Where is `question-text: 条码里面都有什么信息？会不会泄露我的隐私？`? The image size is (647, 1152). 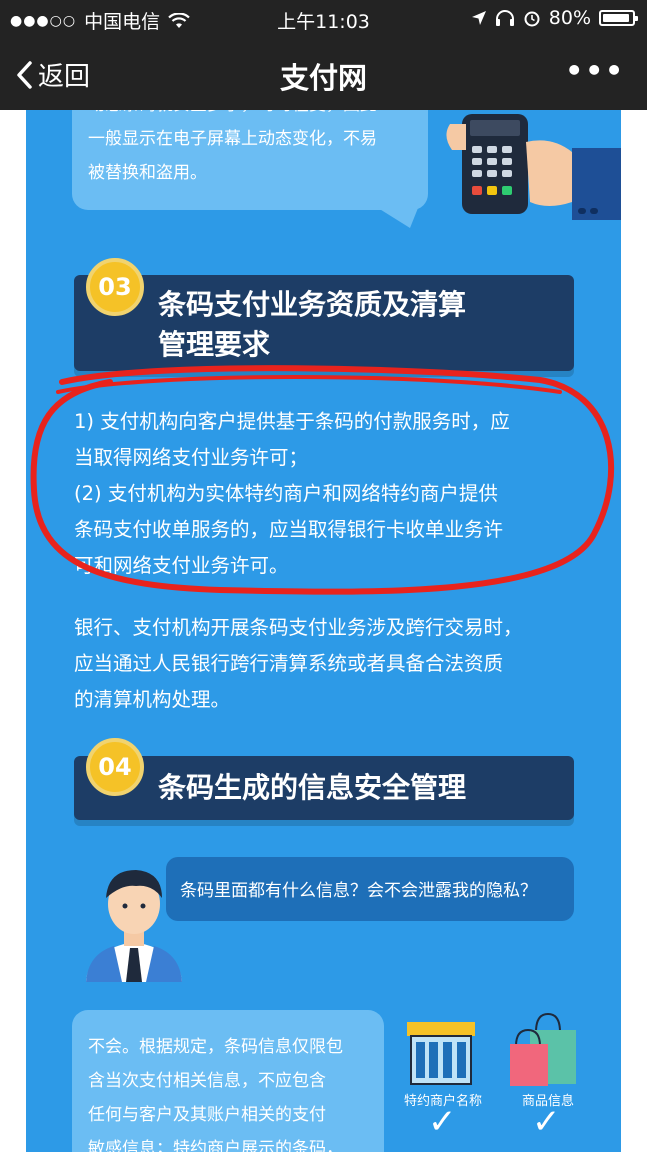 question-text: 条码里面都有什么信息？会不会泄露我的隐私？ is located at coordinates (358, 891).